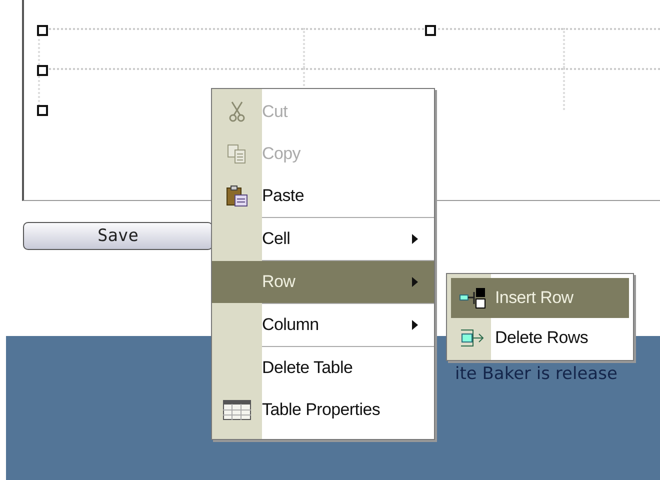  Describe the element at coordinates (237, 196) in the screenshot. I see `clipboard-icon` at that location.